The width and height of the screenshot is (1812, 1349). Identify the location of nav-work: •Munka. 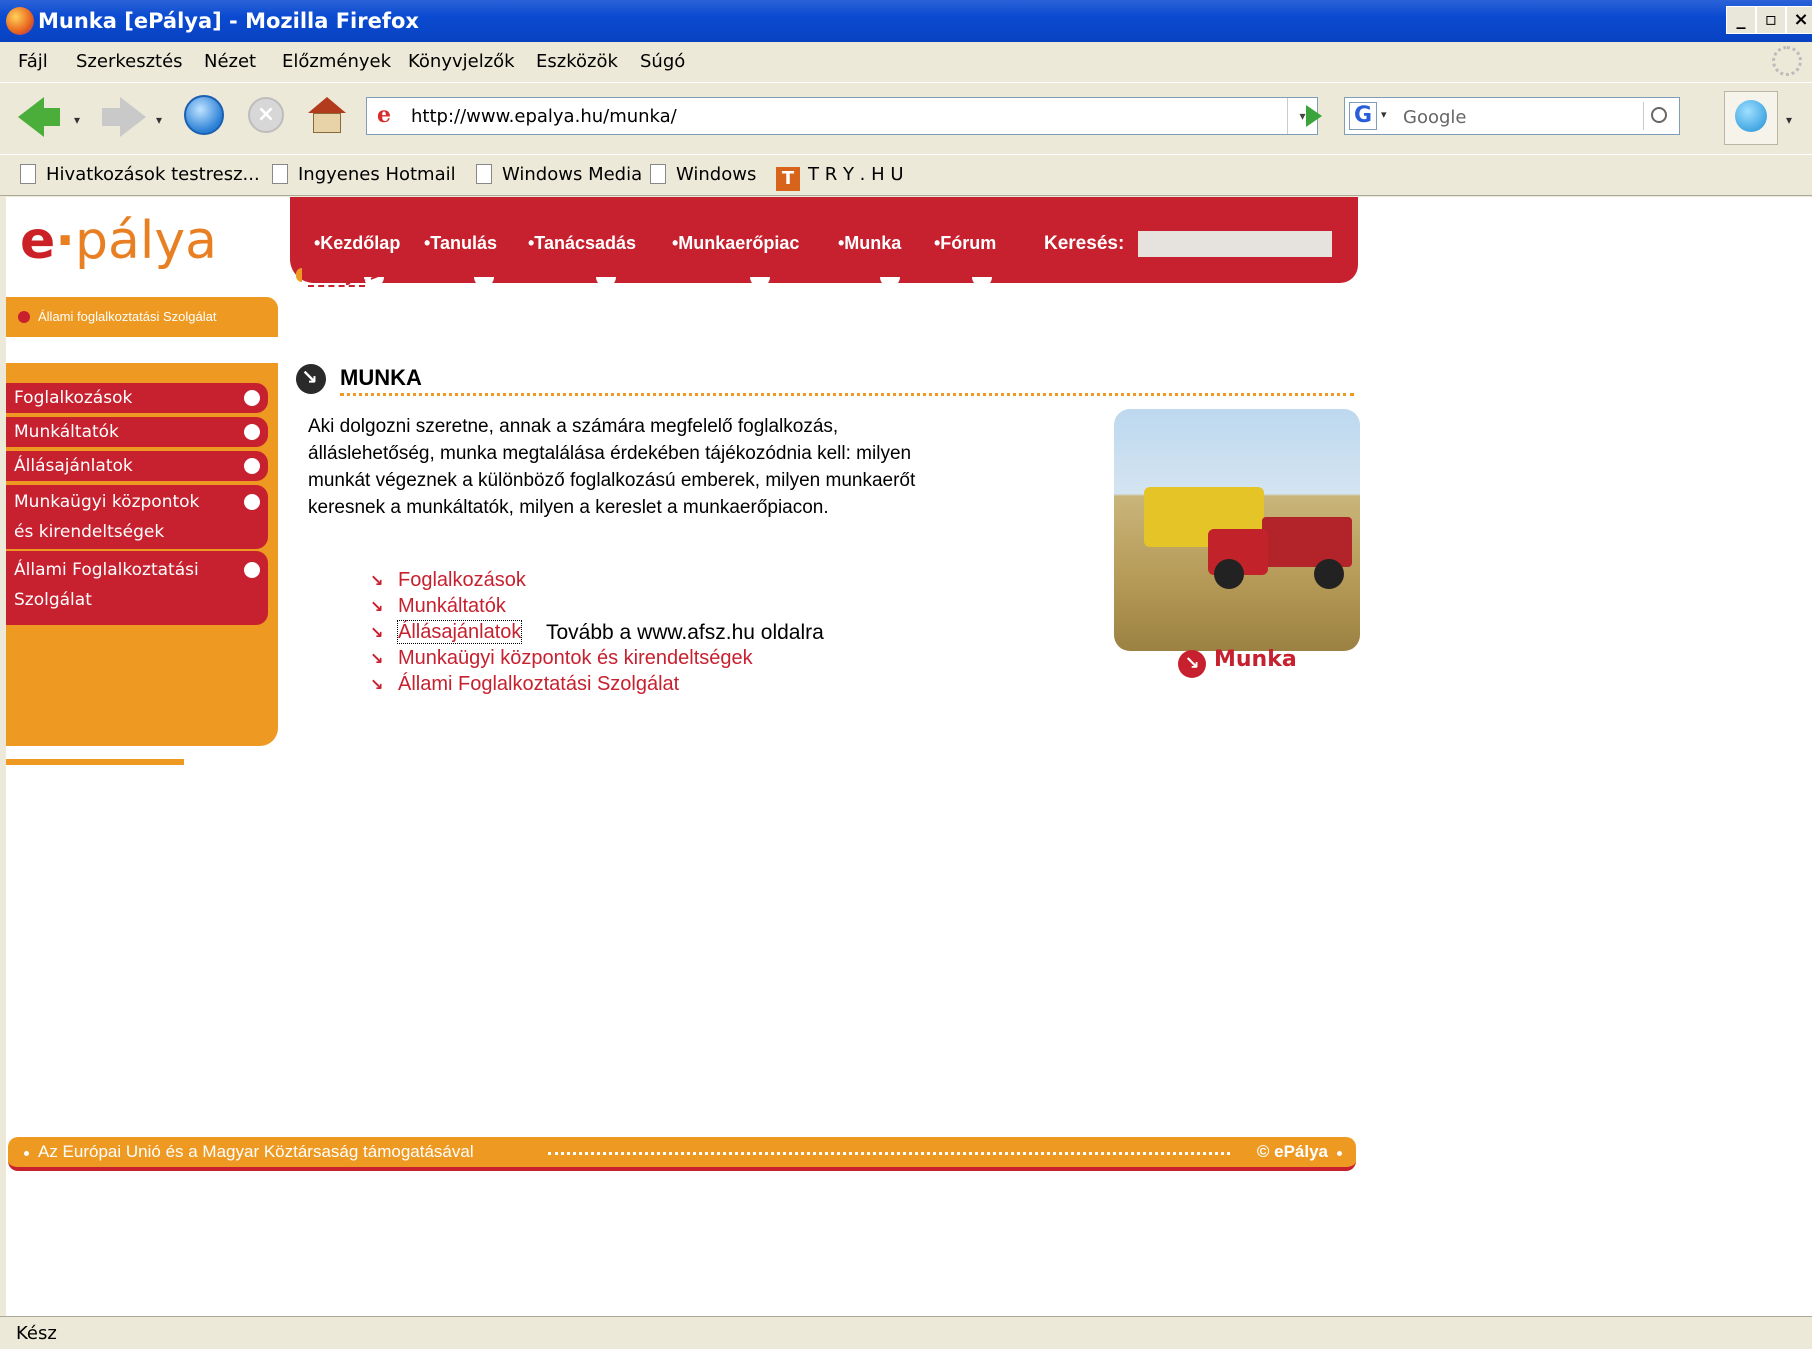
(869, 243).